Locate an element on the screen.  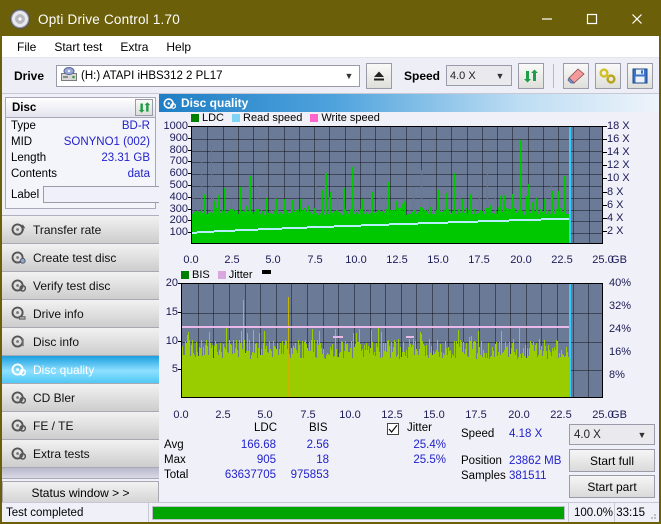
bis-max-value: 18 is located at coordinates (322, 460).